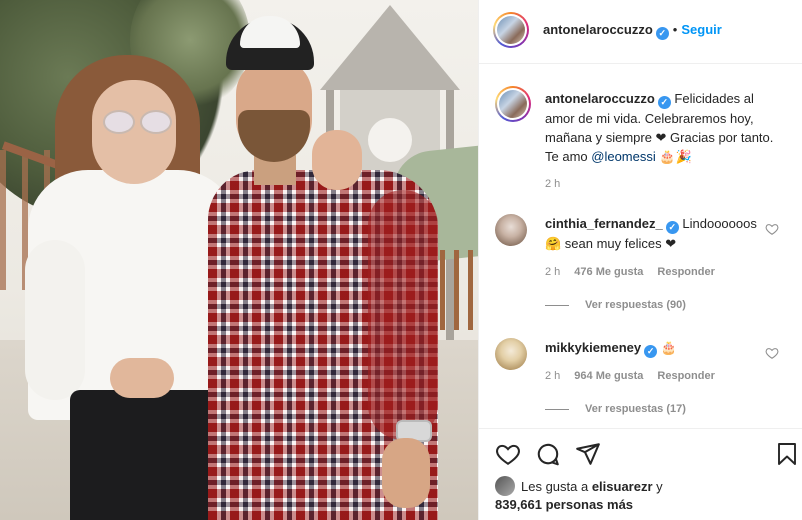  I want to click on woman-arm, so click(55, 320).